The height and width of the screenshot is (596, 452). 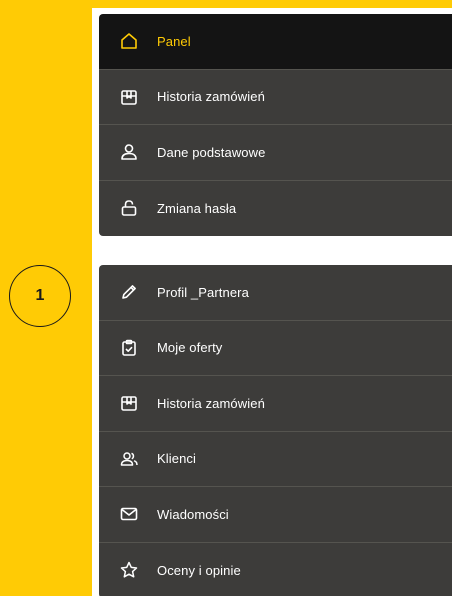 What do you see at coordinates (275, 42) in the screenshot?
I see `menu-item-panel: Panel` at bounding box center [275, 42].